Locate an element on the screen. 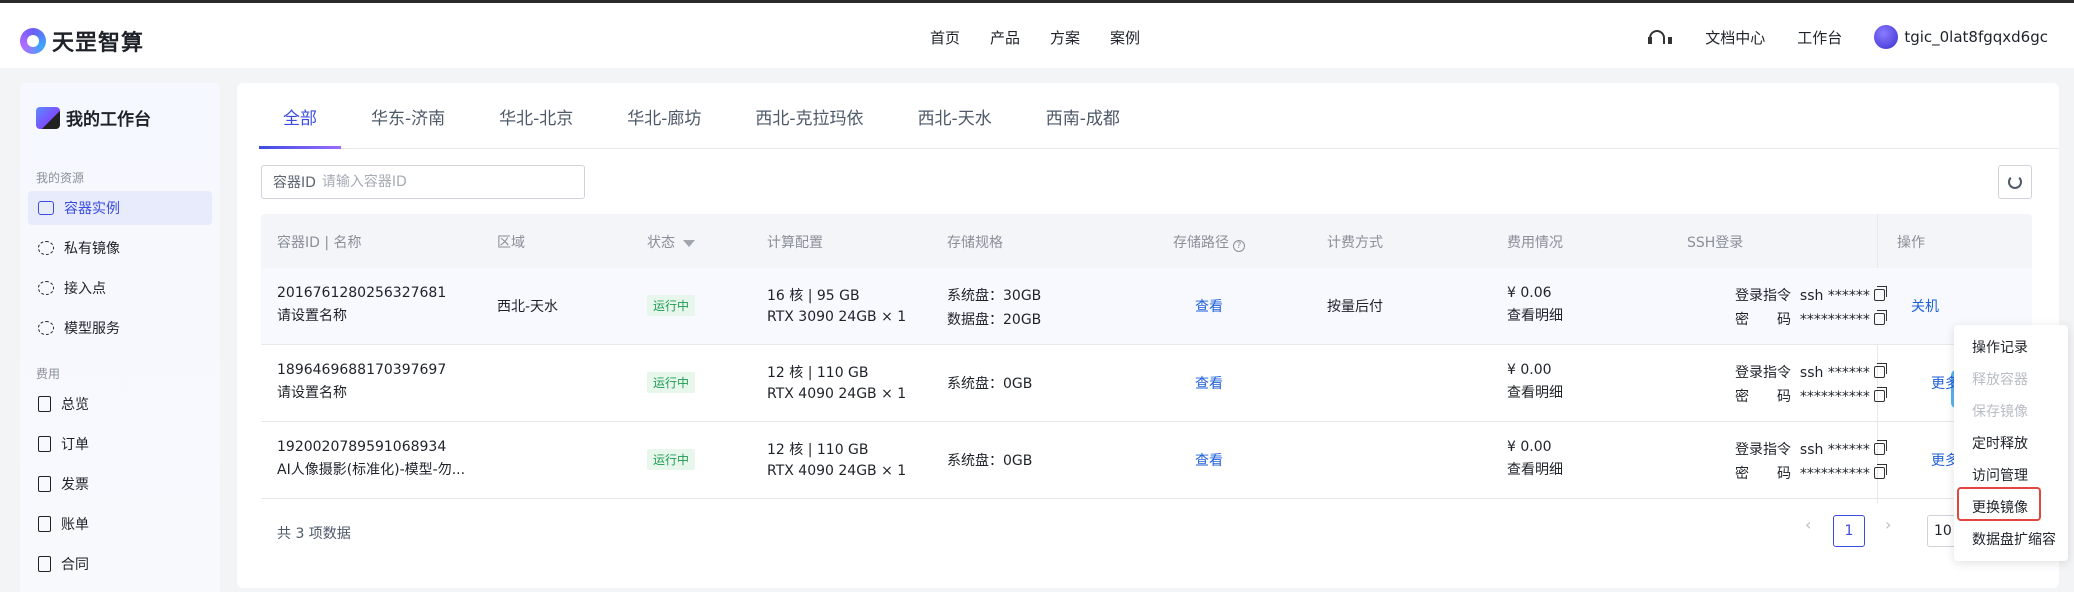 Image resolution: width=2074 pixels, height=592 pixels. menu-item-scheduled-release: 定时释放 is located at coordinates (2000, 443).